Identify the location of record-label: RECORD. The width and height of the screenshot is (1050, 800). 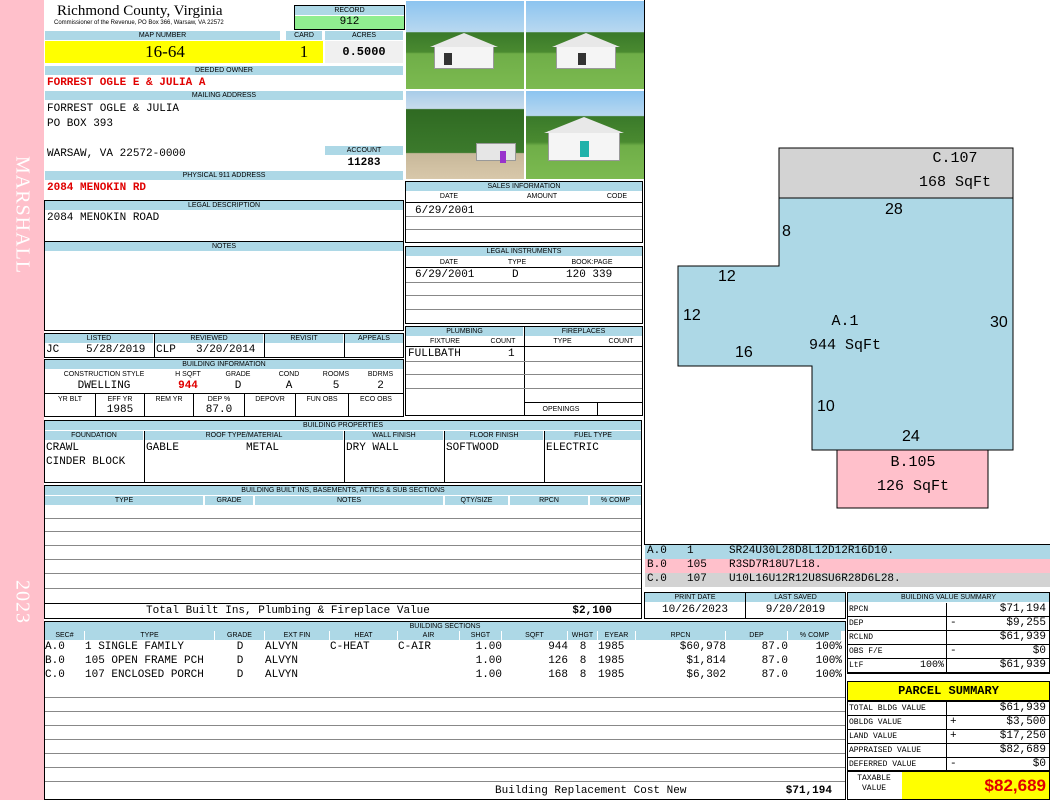
(349, 10).